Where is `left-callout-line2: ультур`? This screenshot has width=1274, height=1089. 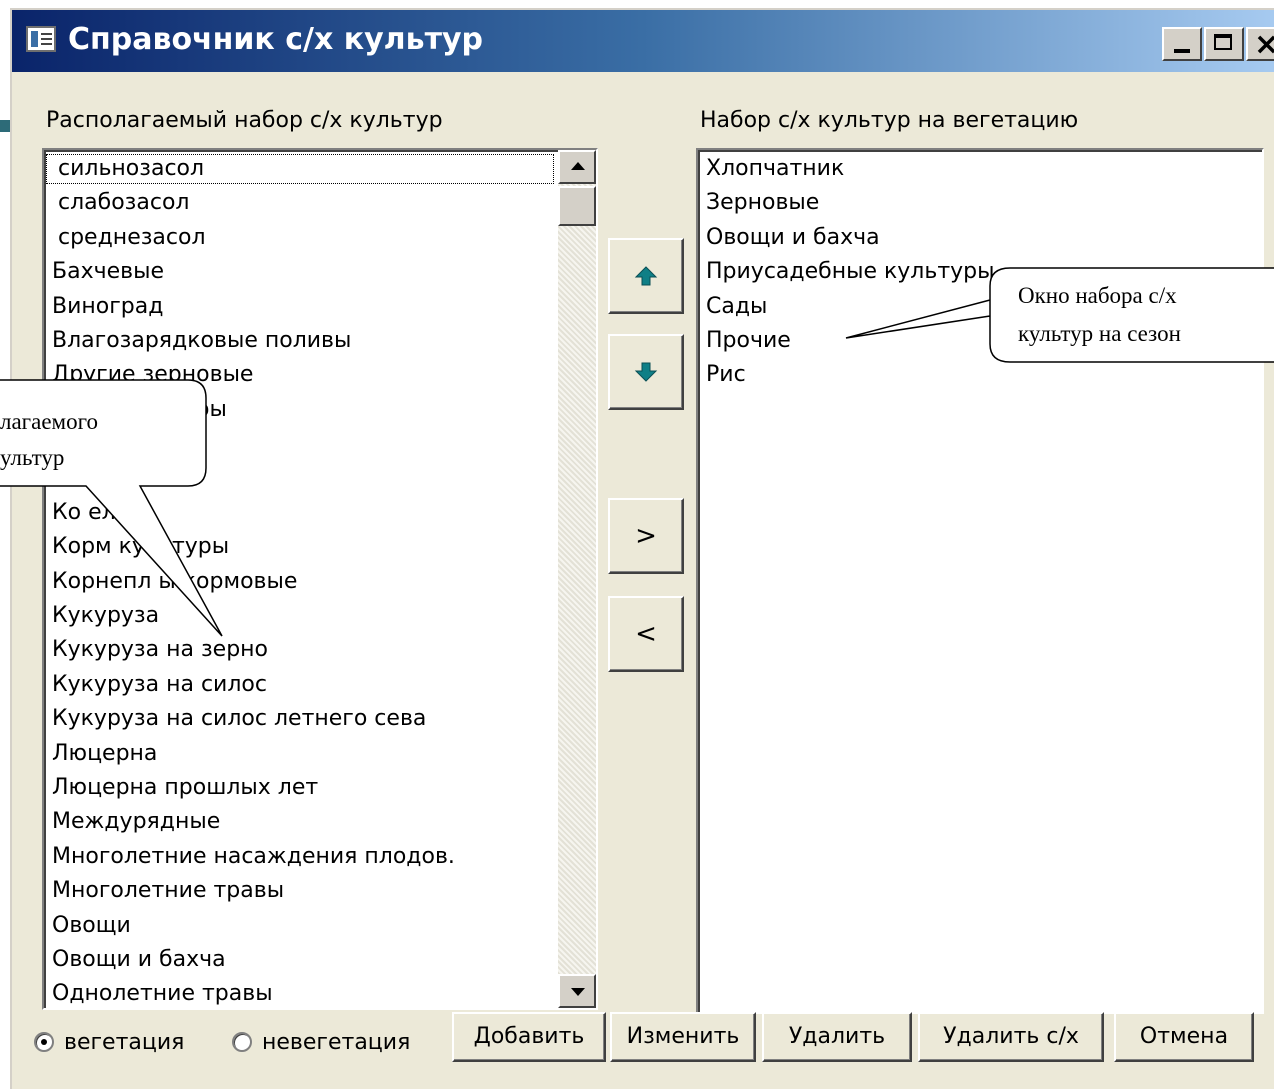
left-callout-line2: ультур is located at coordinates (32, 457).